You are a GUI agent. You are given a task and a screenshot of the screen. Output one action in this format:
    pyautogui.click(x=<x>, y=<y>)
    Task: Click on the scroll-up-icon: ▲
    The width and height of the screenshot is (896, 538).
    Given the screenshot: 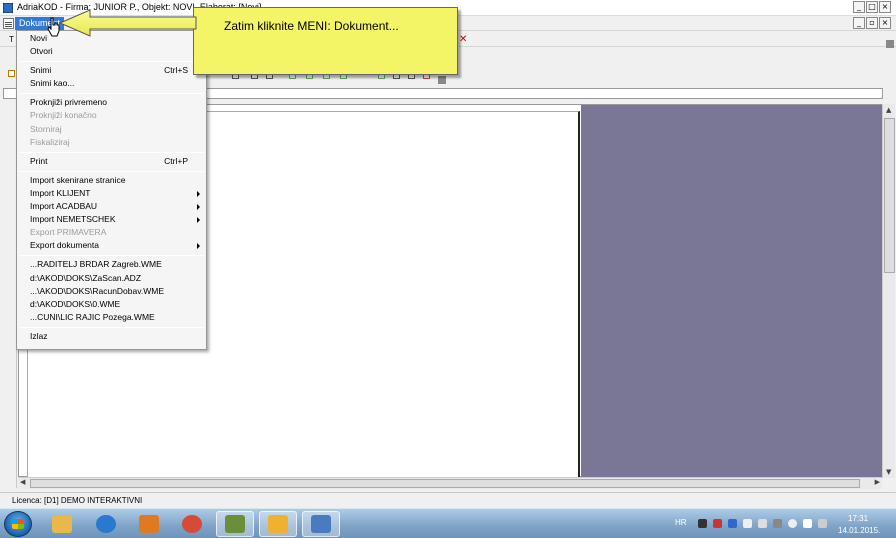 What is the action you would take?
    pyautogui.click(x=888, y=110)
    